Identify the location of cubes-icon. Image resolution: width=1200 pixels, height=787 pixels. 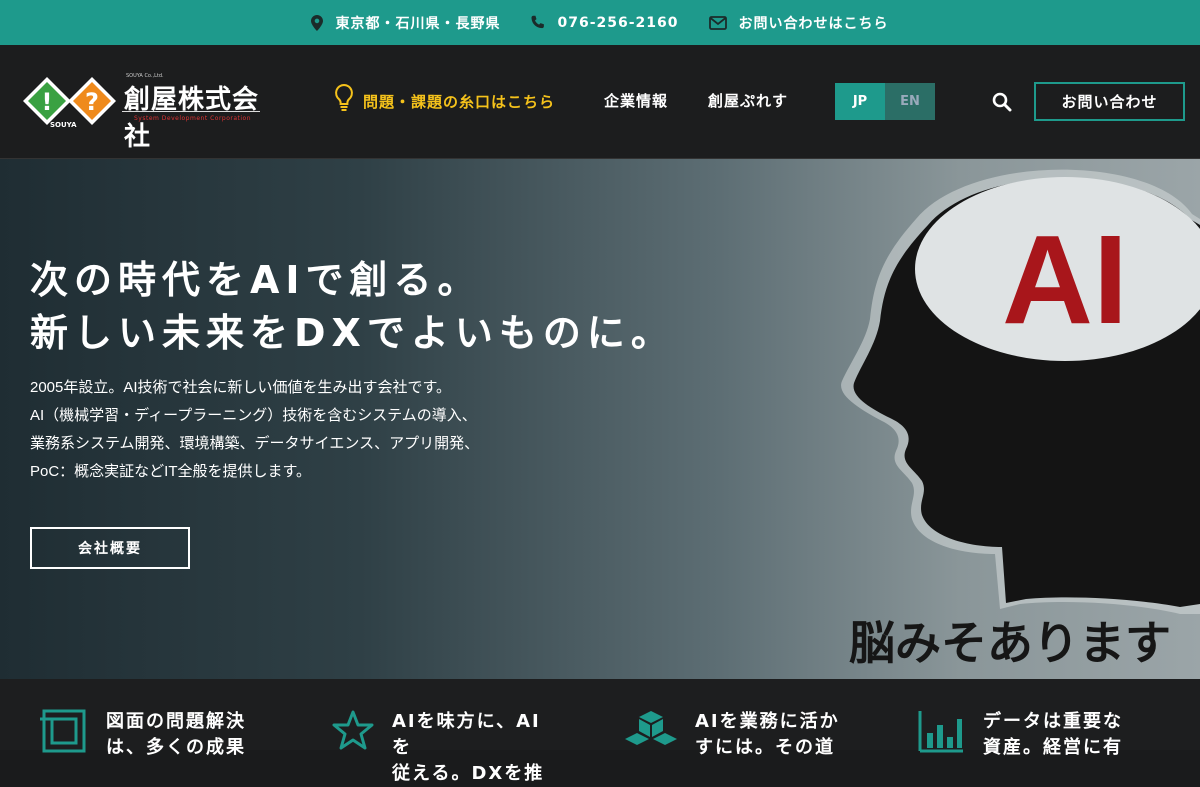
(651, 728).